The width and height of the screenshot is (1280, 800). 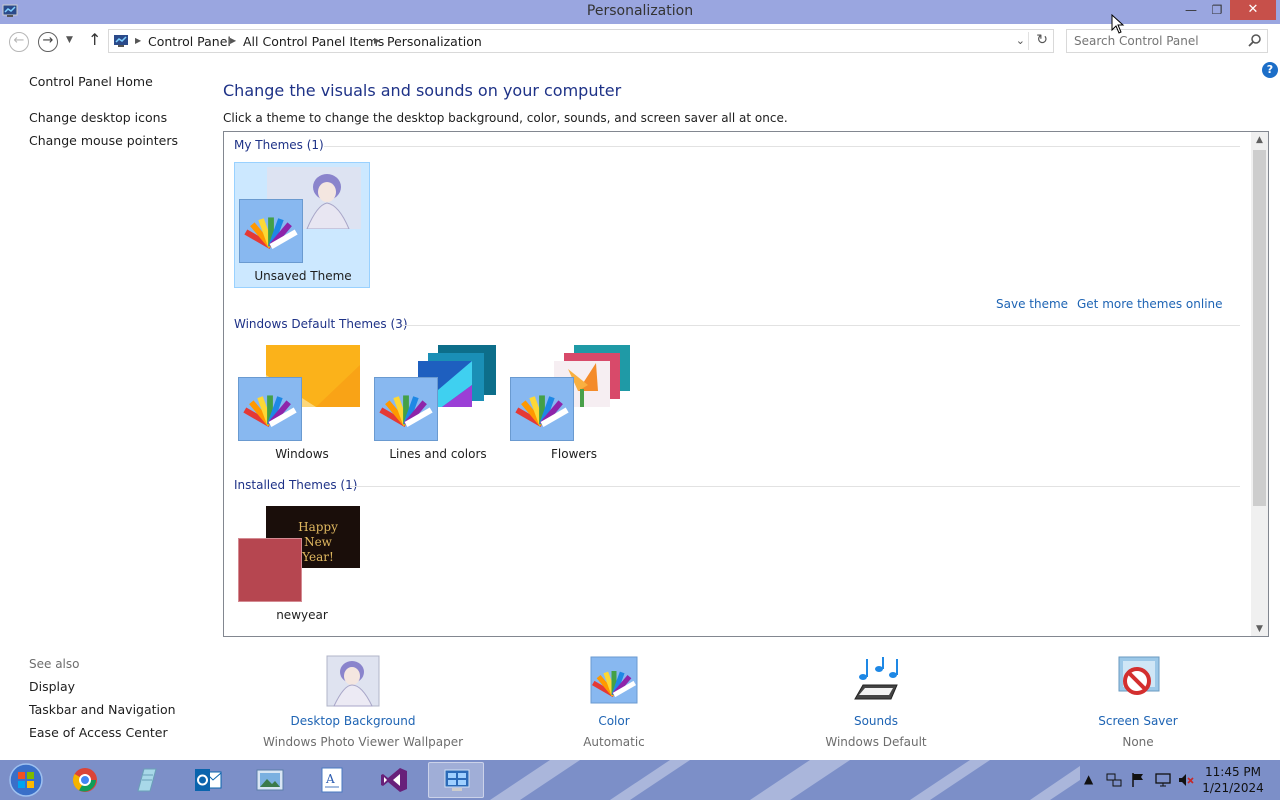 I want to click on theme-unsaved-theme: Unsaved Theme, so click(x=302, y=225).